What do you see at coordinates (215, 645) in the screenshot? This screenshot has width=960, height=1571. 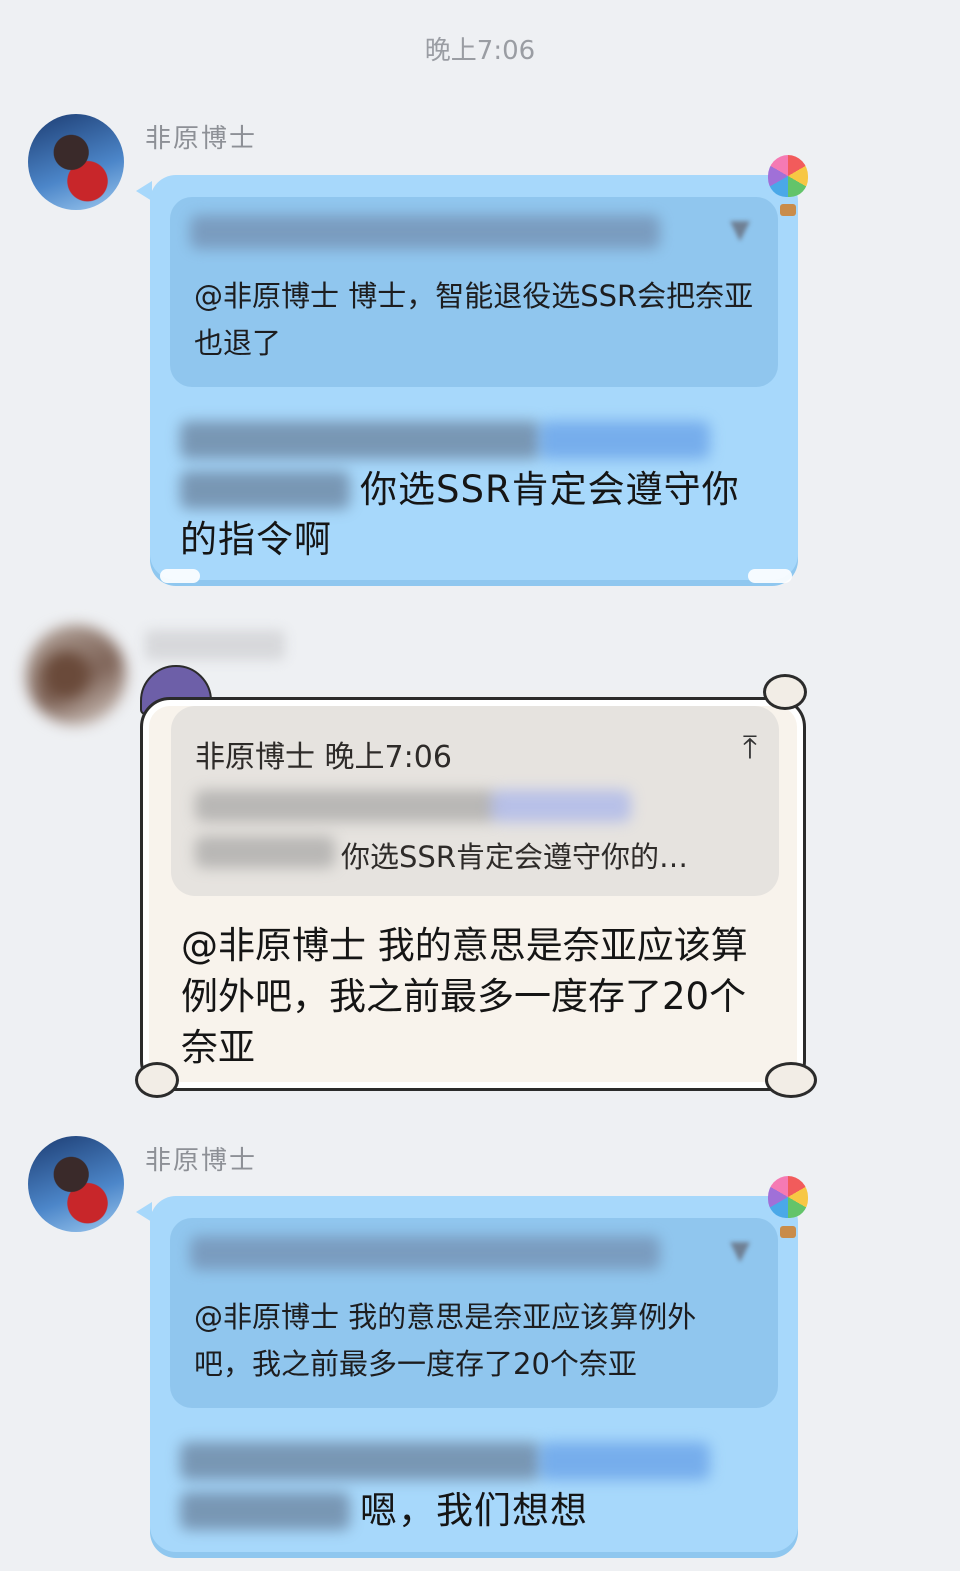 I see `sender-name-redacted` at bounding box center [215, 645].